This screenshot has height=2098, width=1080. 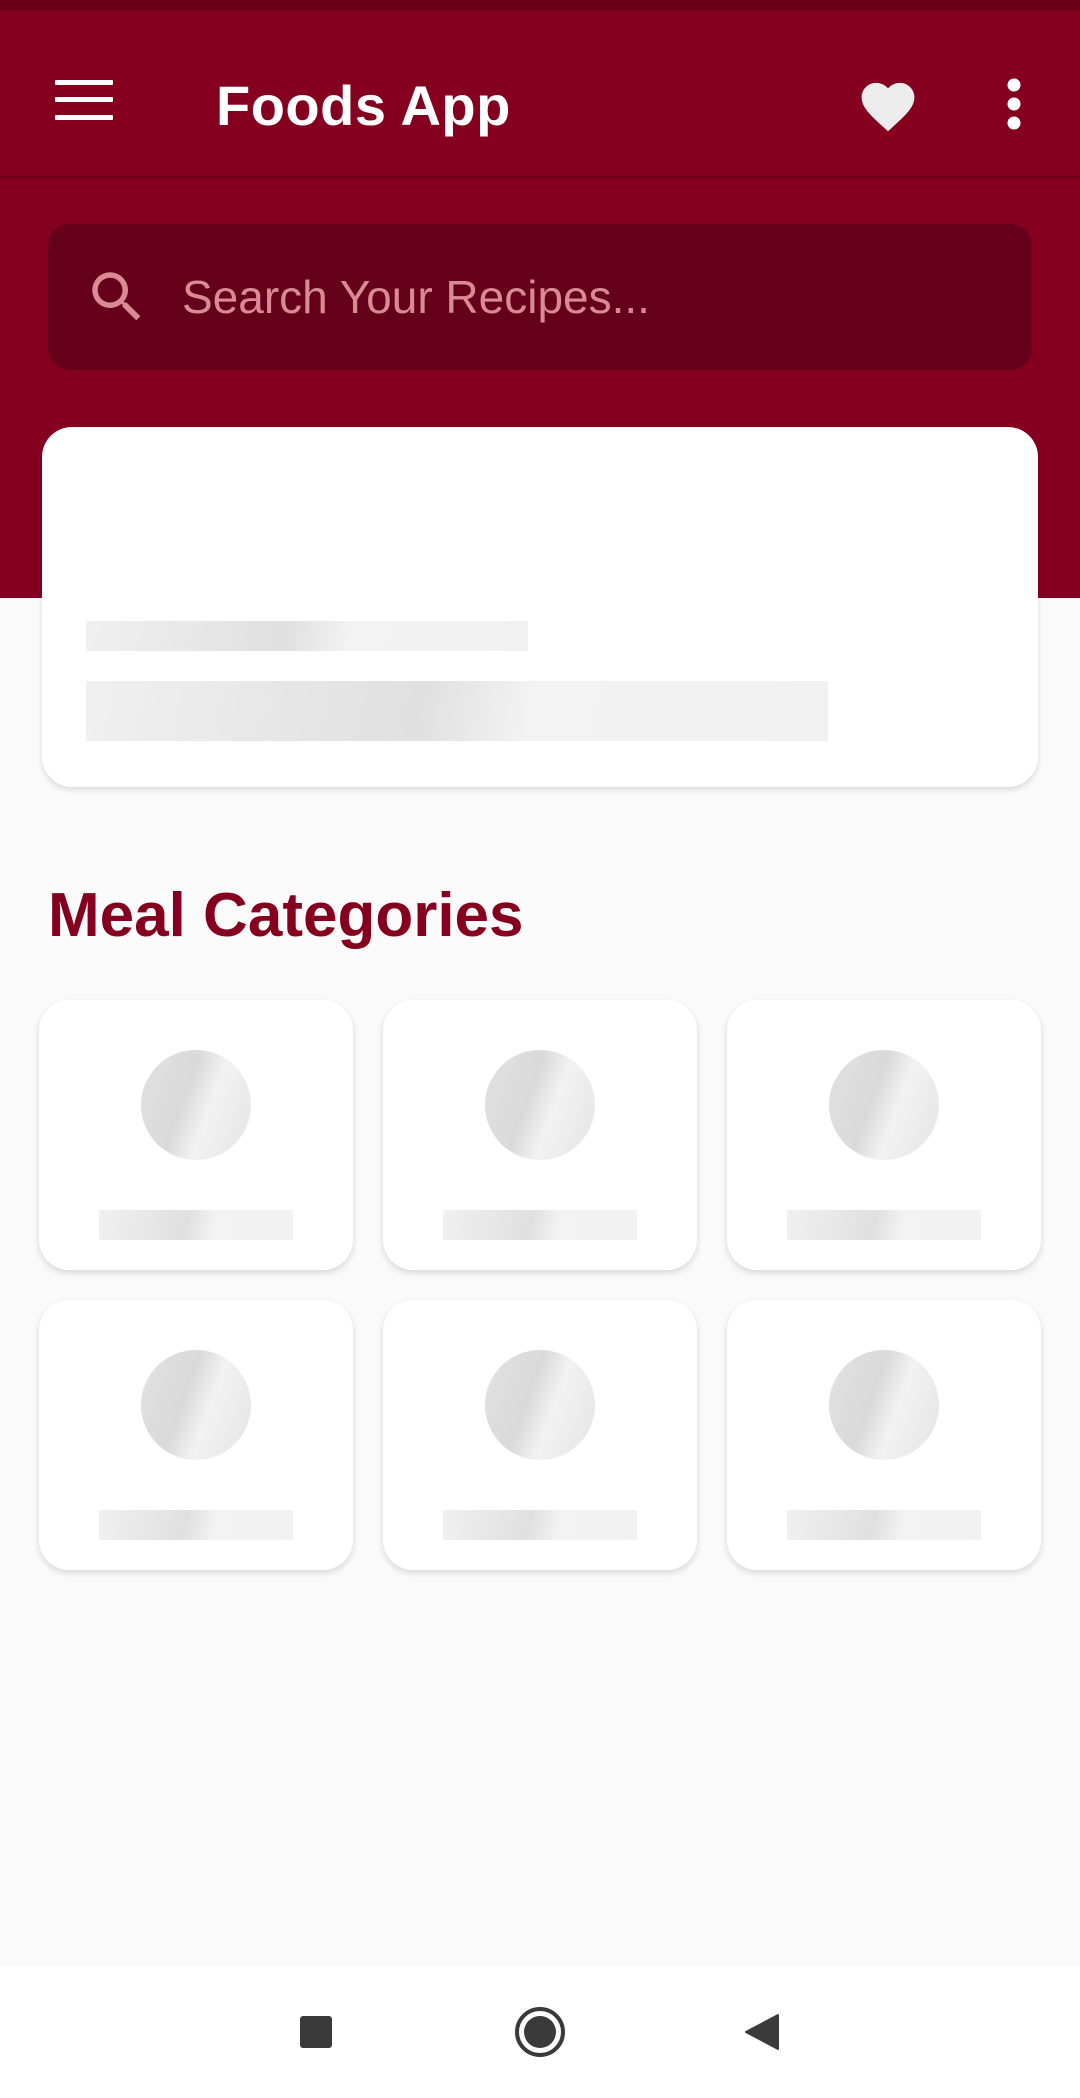 I want to click on more-vert-icon, so click(x=1014, y=104).